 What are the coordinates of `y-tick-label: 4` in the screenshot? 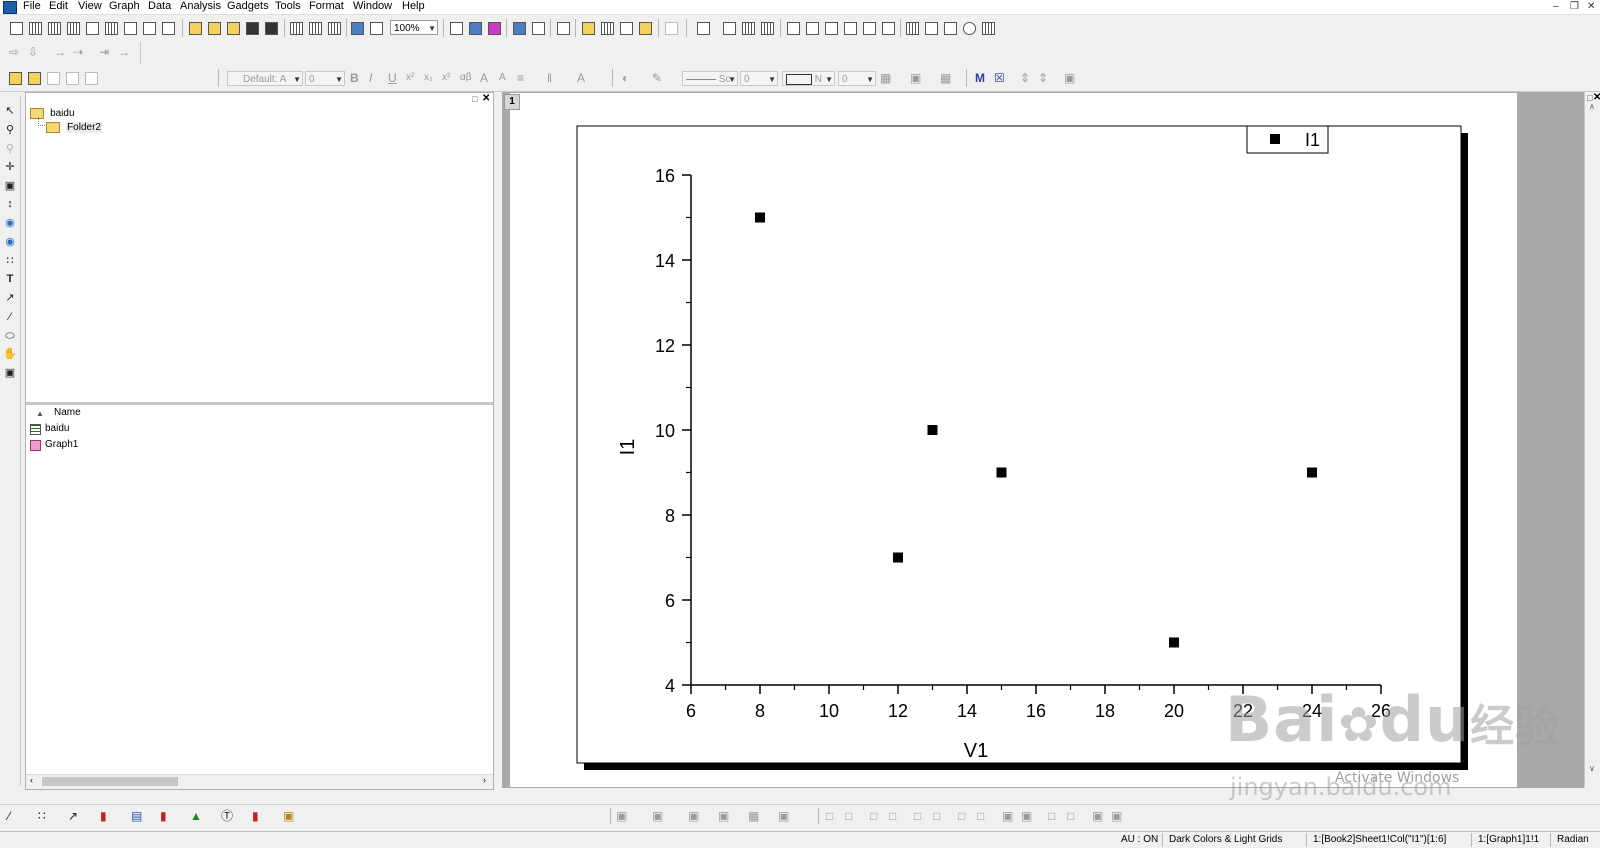 It's located at (670, 686).